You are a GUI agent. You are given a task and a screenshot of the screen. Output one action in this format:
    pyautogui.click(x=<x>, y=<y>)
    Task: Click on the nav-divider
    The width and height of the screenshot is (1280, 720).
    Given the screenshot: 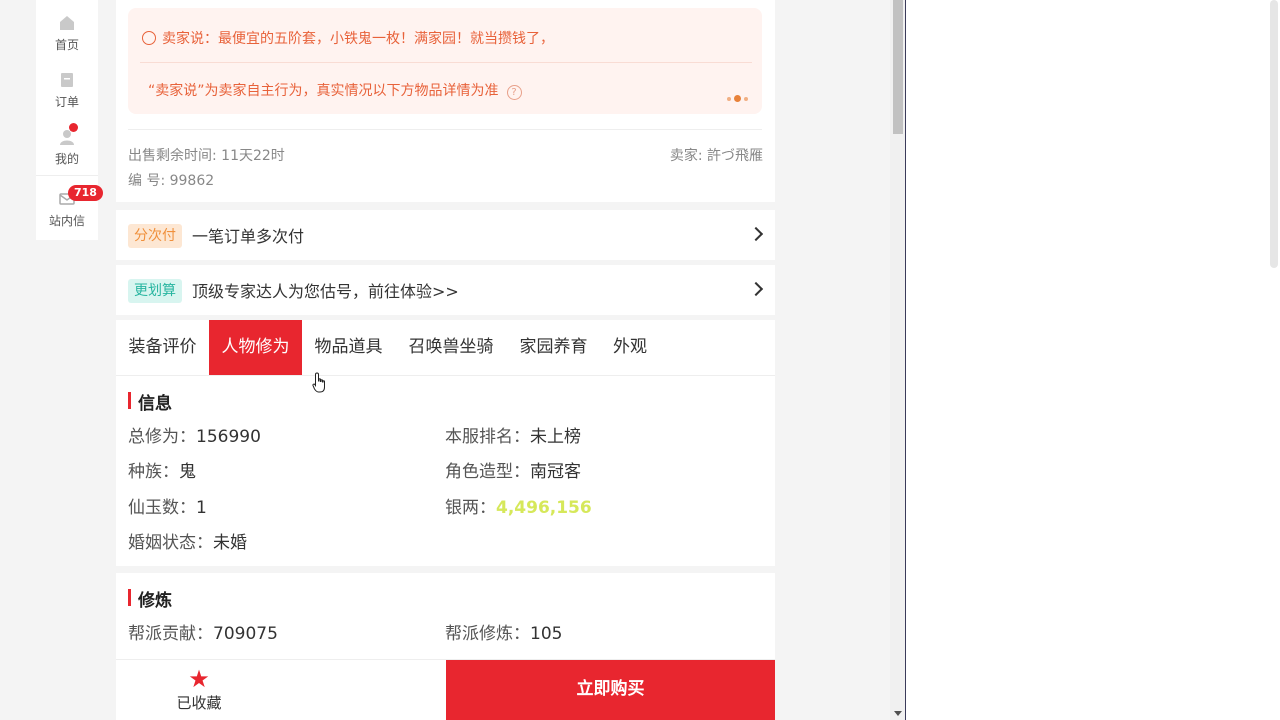 What is the action you would take?
    pyautogui.click(x=67, y=175)
    